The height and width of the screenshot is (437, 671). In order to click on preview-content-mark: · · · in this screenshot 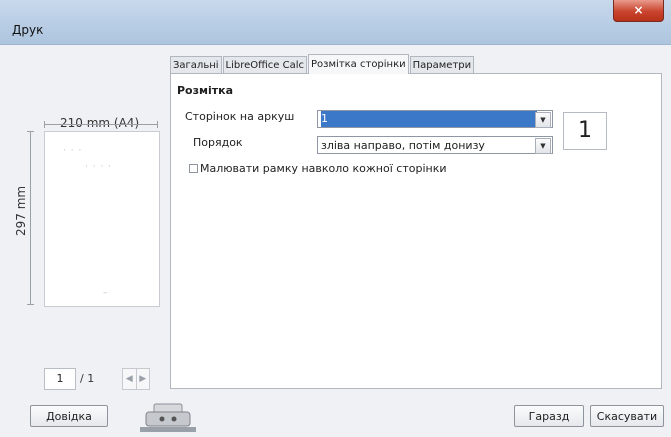, I will do `click(73, 151)`.